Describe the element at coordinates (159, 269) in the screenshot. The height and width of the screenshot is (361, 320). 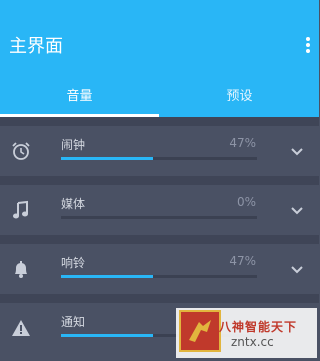
I see `list-item-ringer: 响铃 47%` at that location.